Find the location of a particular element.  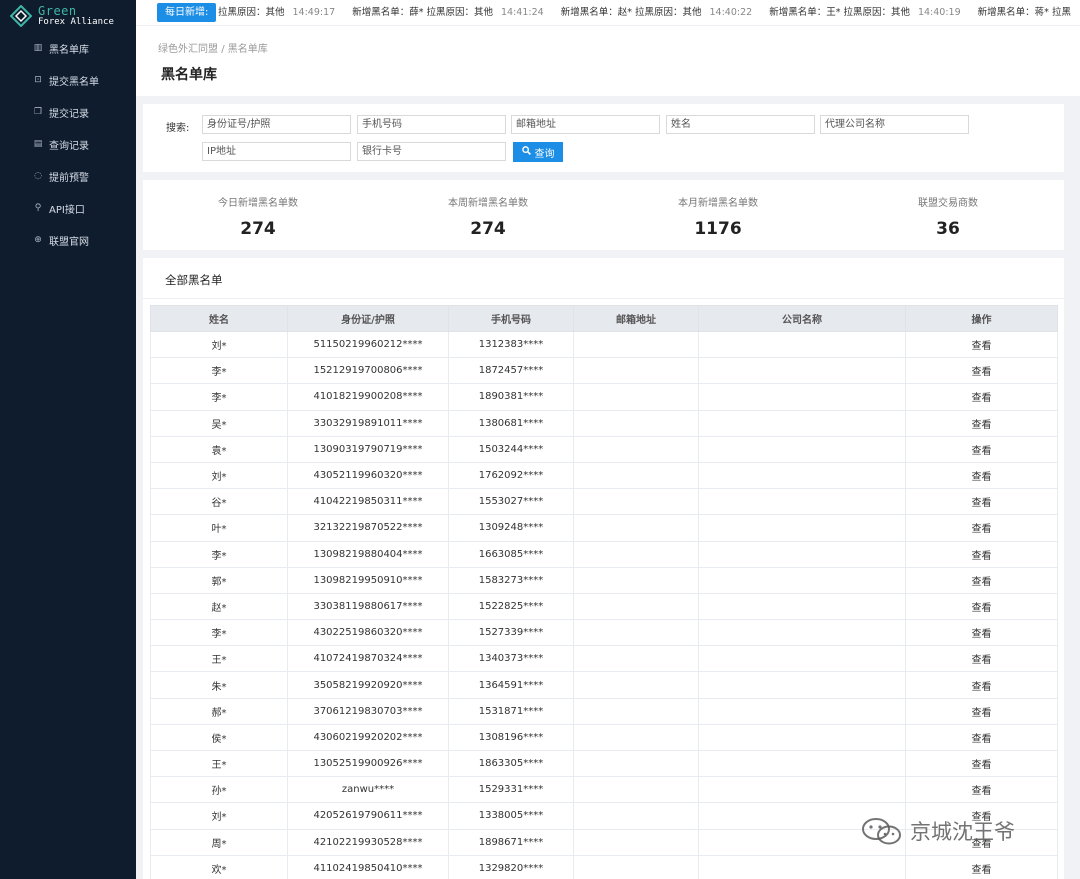

stat-today: 今日新增黑名单数 274 is located at coordinates (258, 209).